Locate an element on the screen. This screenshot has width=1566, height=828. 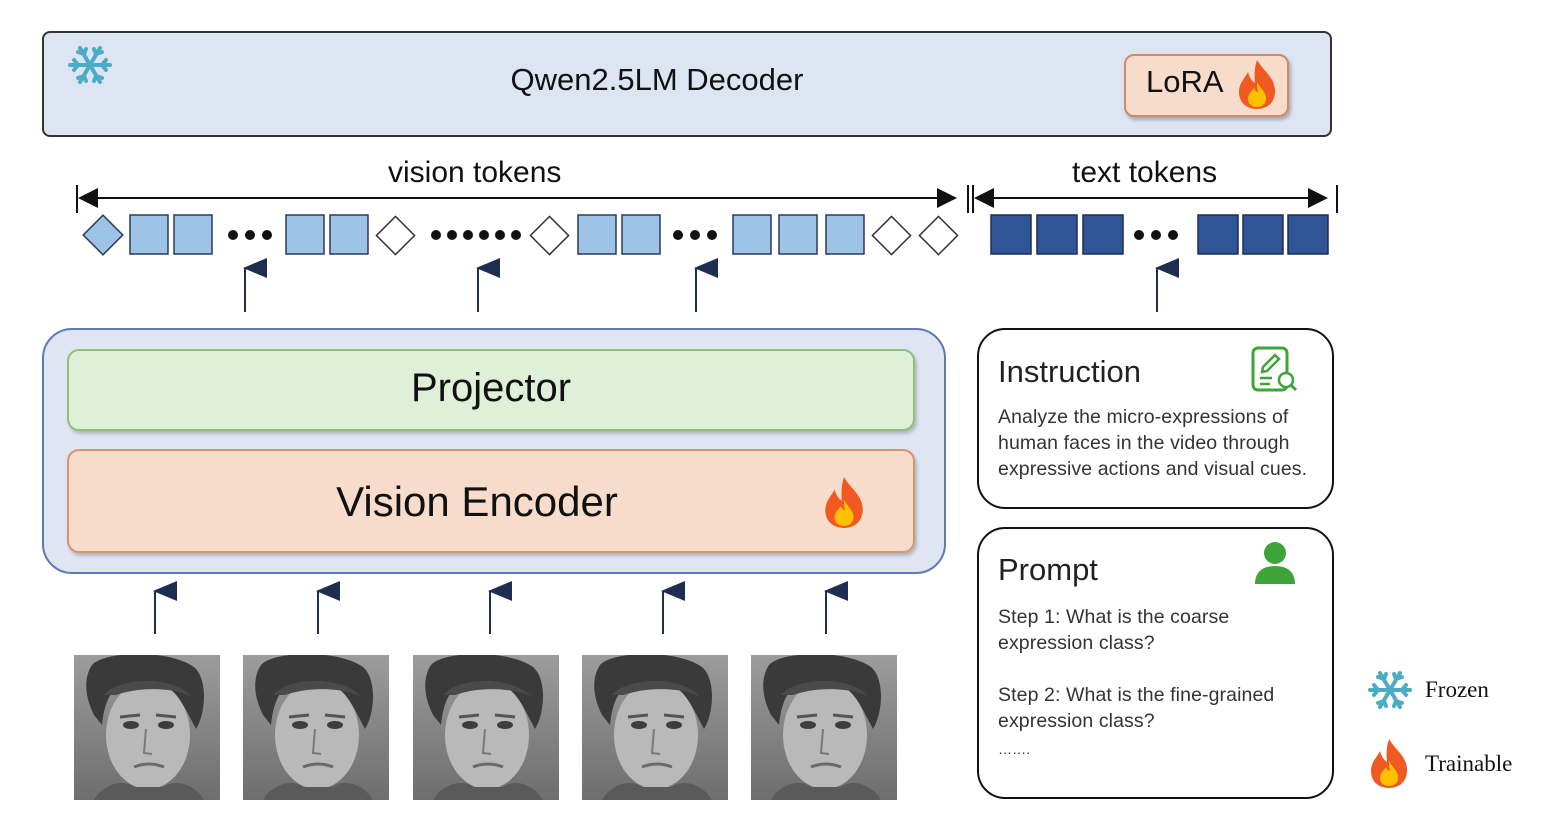
legend-trainable: Trainable is located at coordinates (1469, 763).